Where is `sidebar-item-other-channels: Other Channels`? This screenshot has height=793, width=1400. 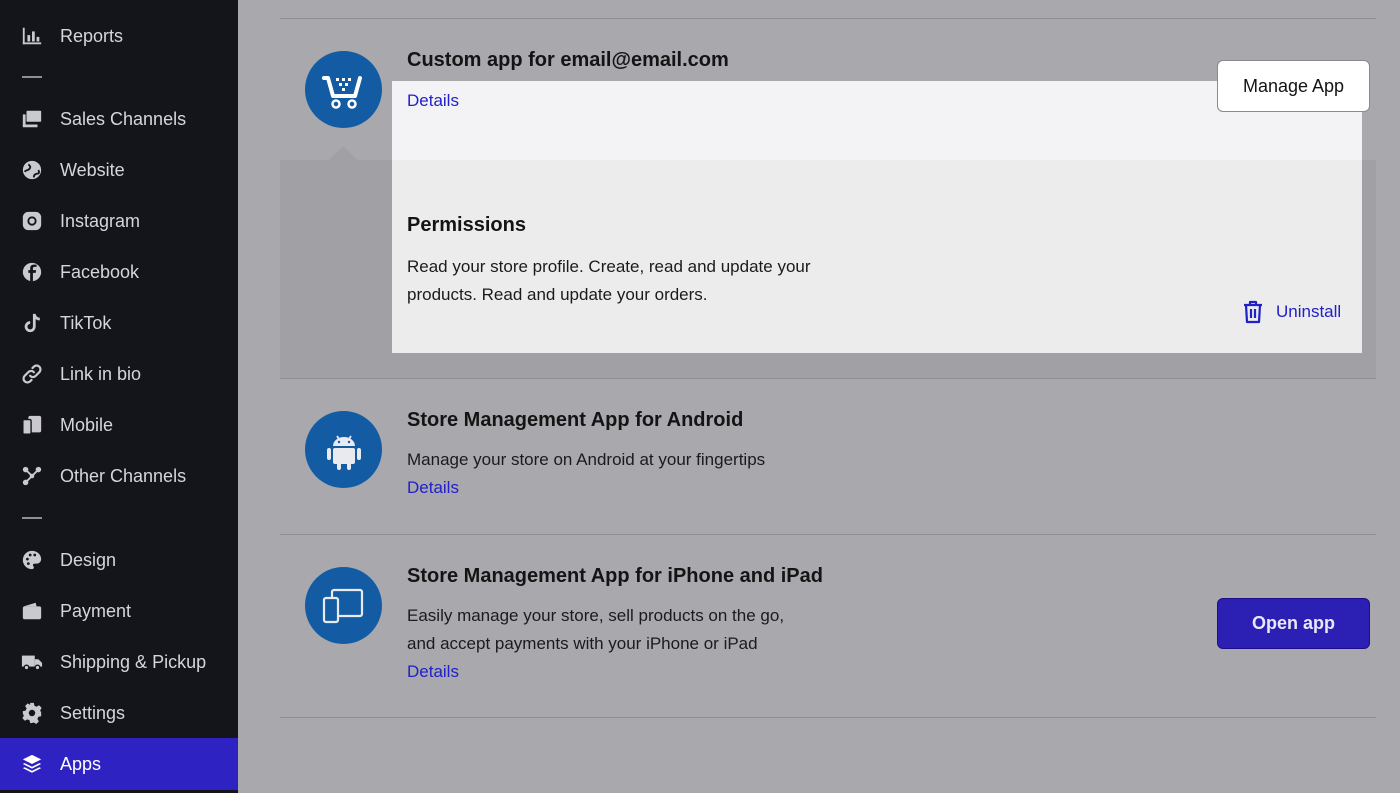 sidebar-item-other-channels: Other Channels is located at coordinates (119, 476).